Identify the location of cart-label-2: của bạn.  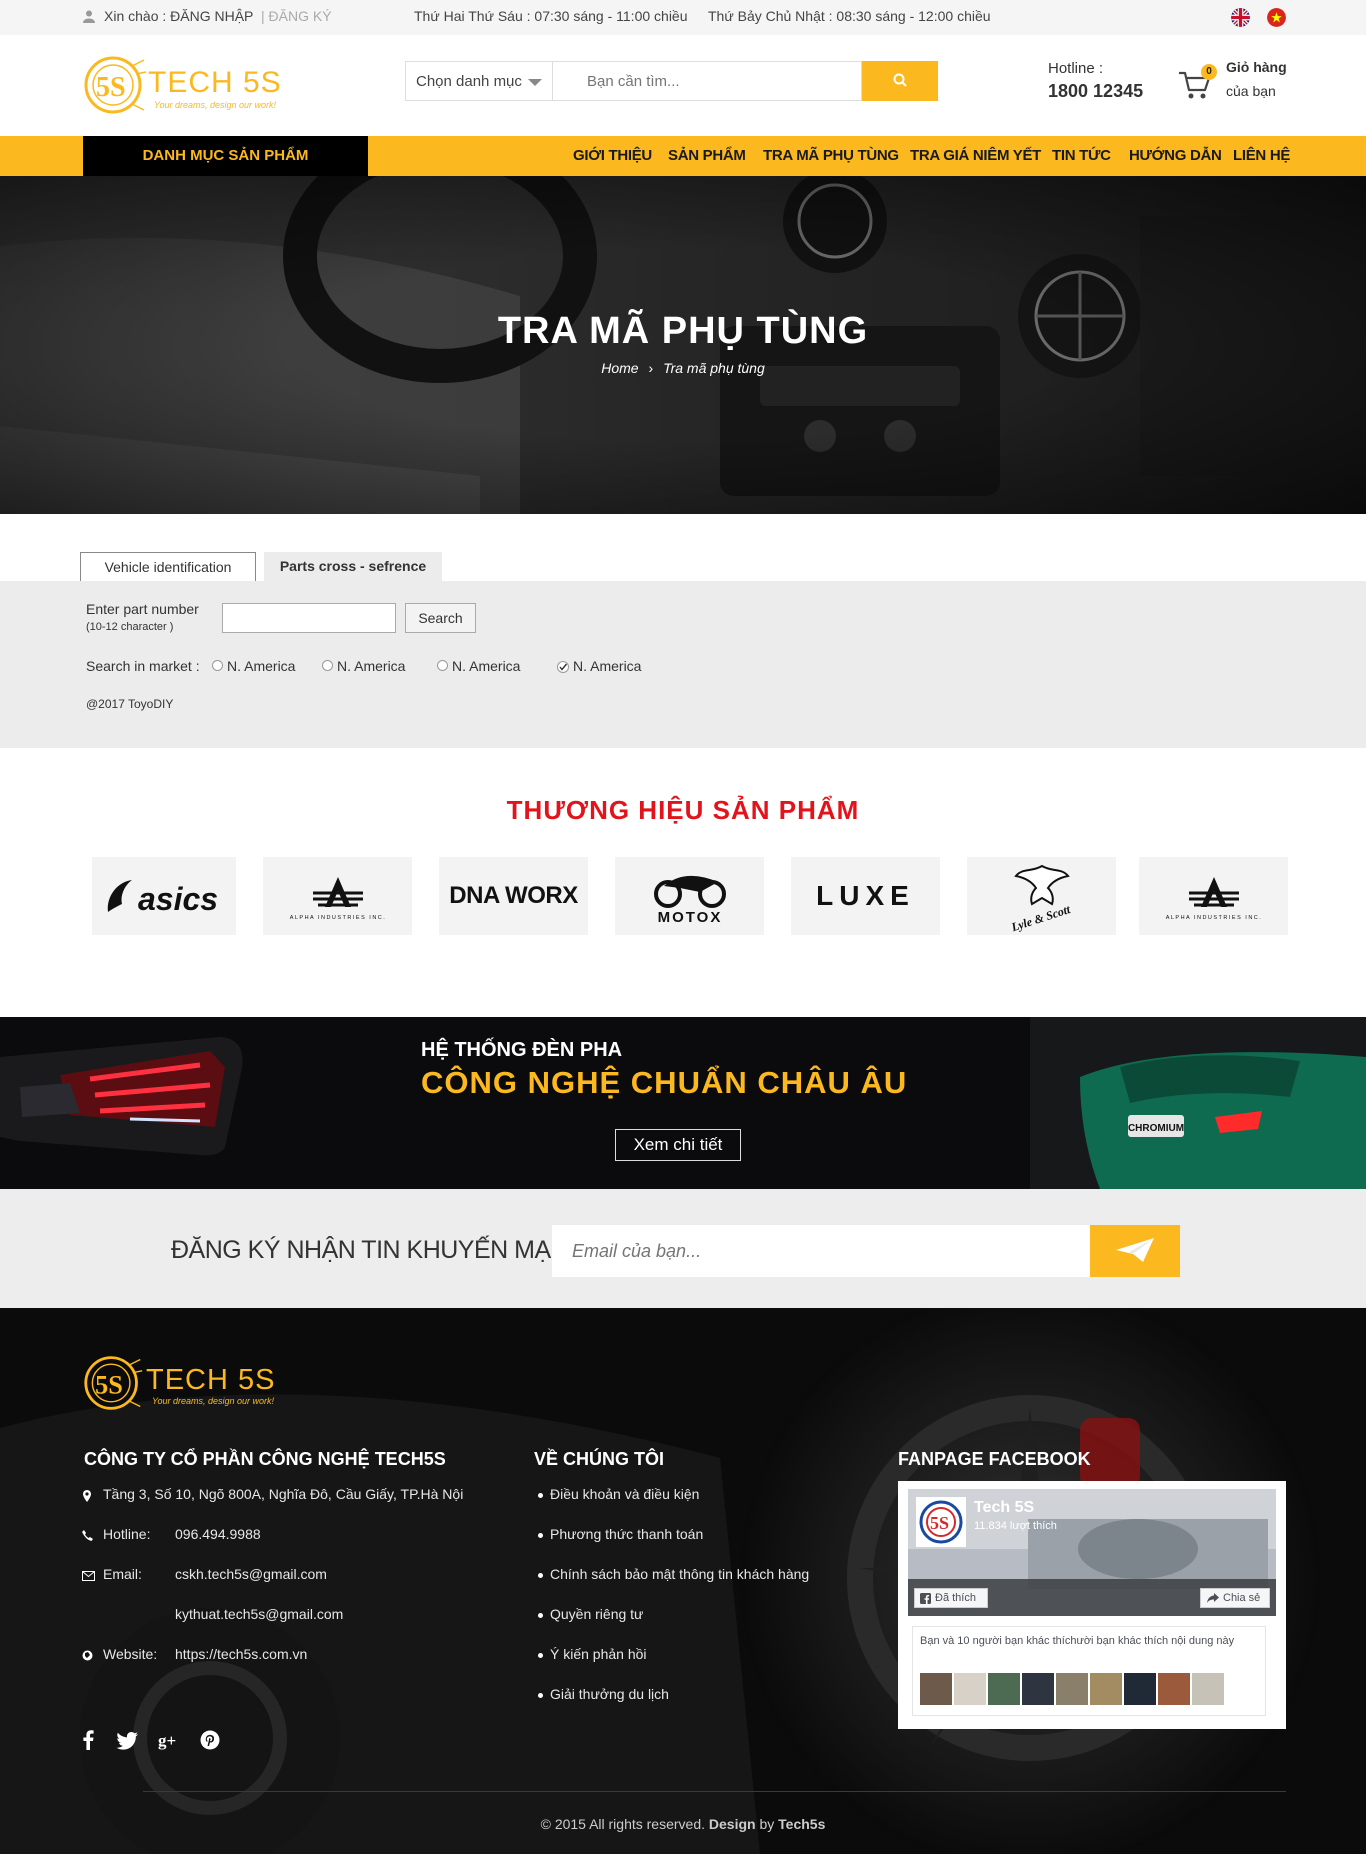
(1251, 91).